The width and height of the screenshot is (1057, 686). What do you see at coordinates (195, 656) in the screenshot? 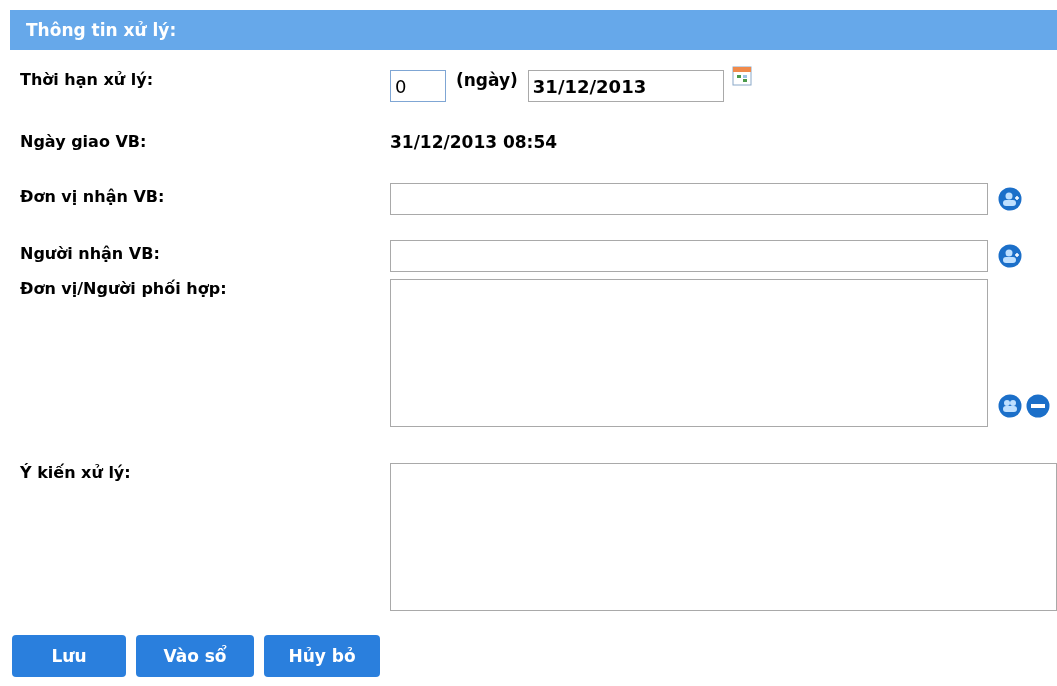
I see `action-button: Vào sổ` at bounding box center [195, 656].